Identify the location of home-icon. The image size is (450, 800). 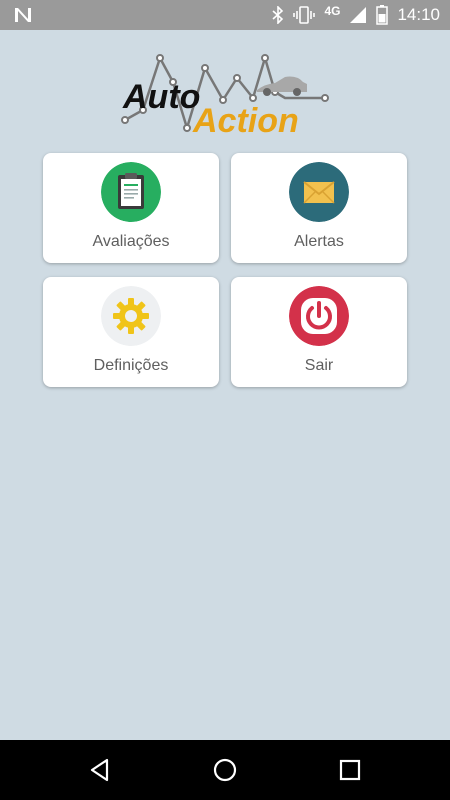
(225, 770).